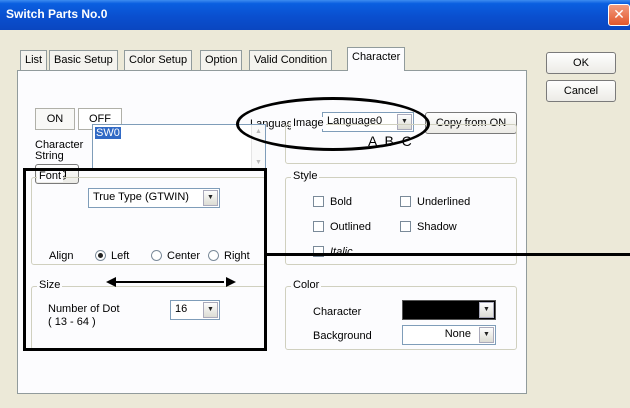  I want to click on tab-list: List, so click(34, 60).